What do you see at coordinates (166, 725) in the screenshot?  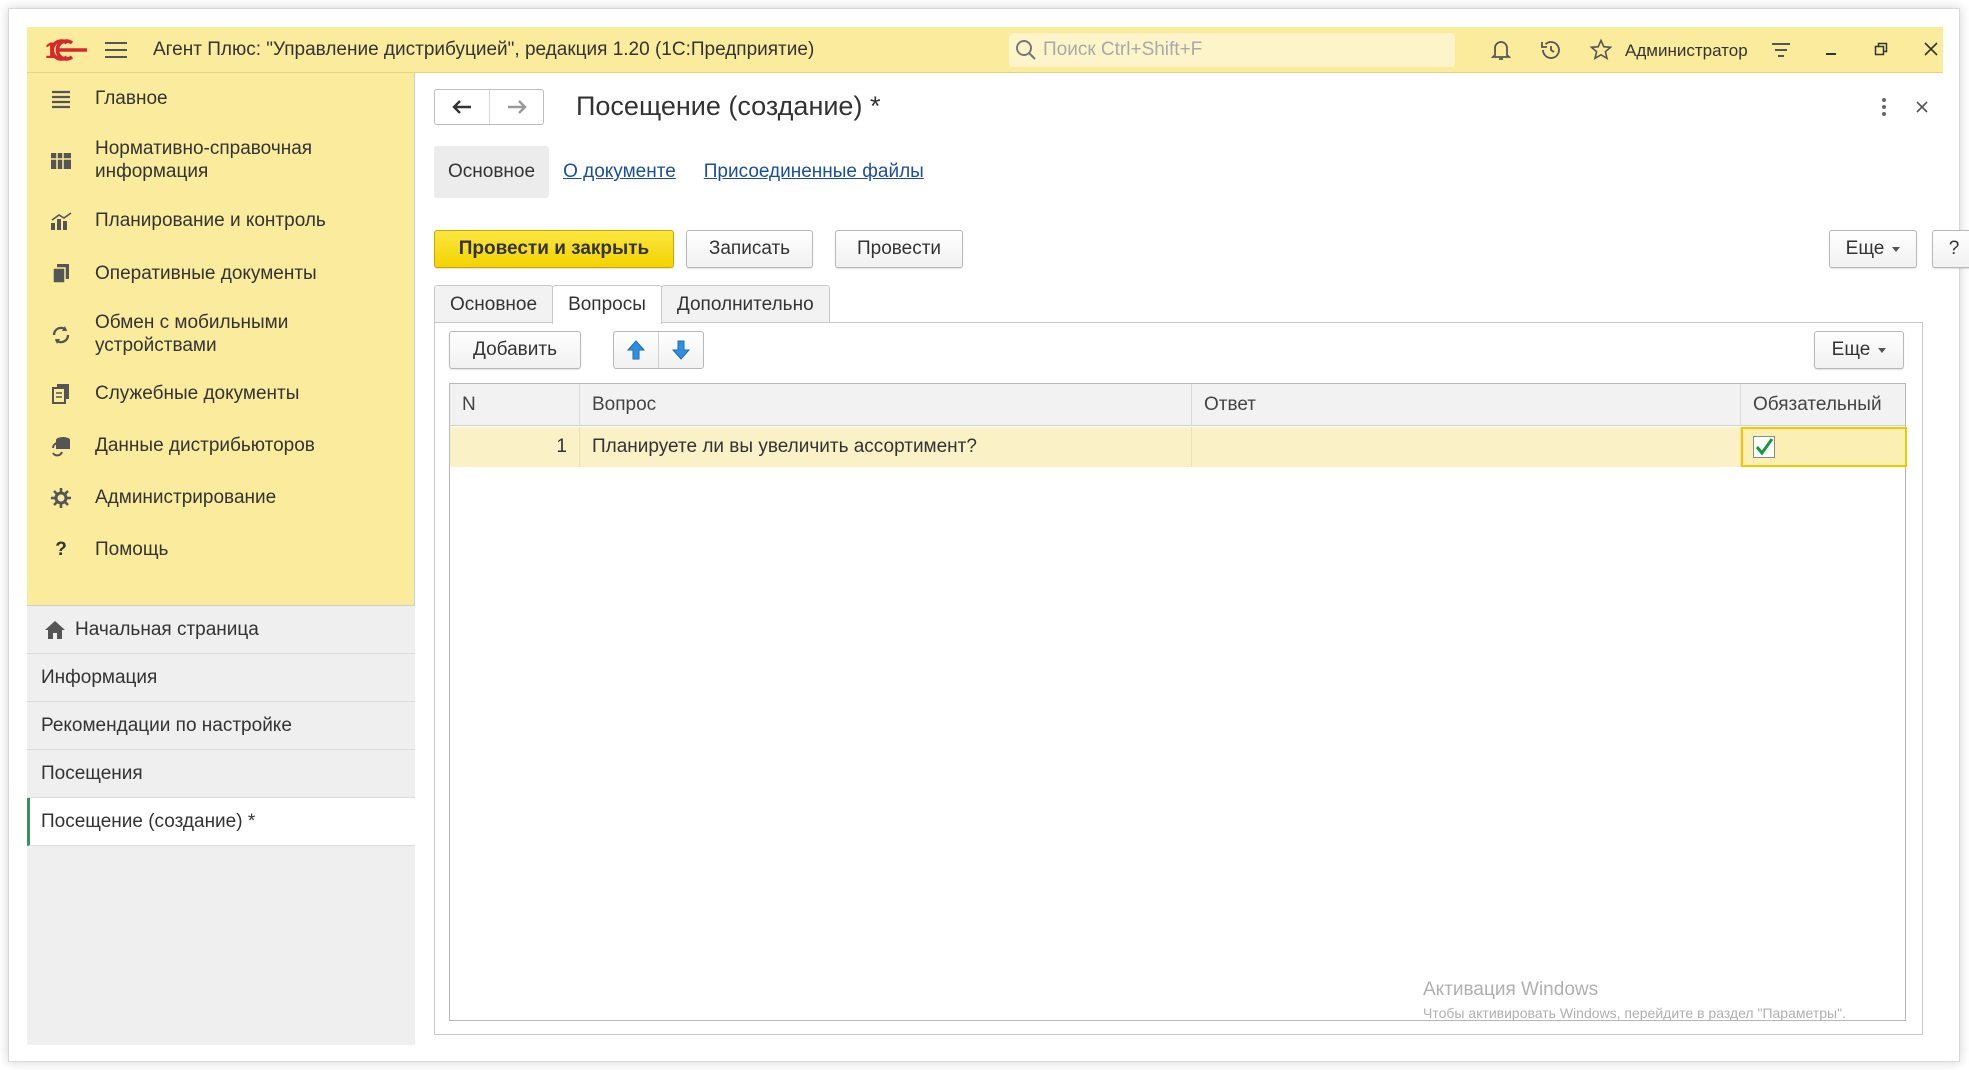 I see `open-item-label: Рекомендации по настройке` at bounding box center [166, 725].